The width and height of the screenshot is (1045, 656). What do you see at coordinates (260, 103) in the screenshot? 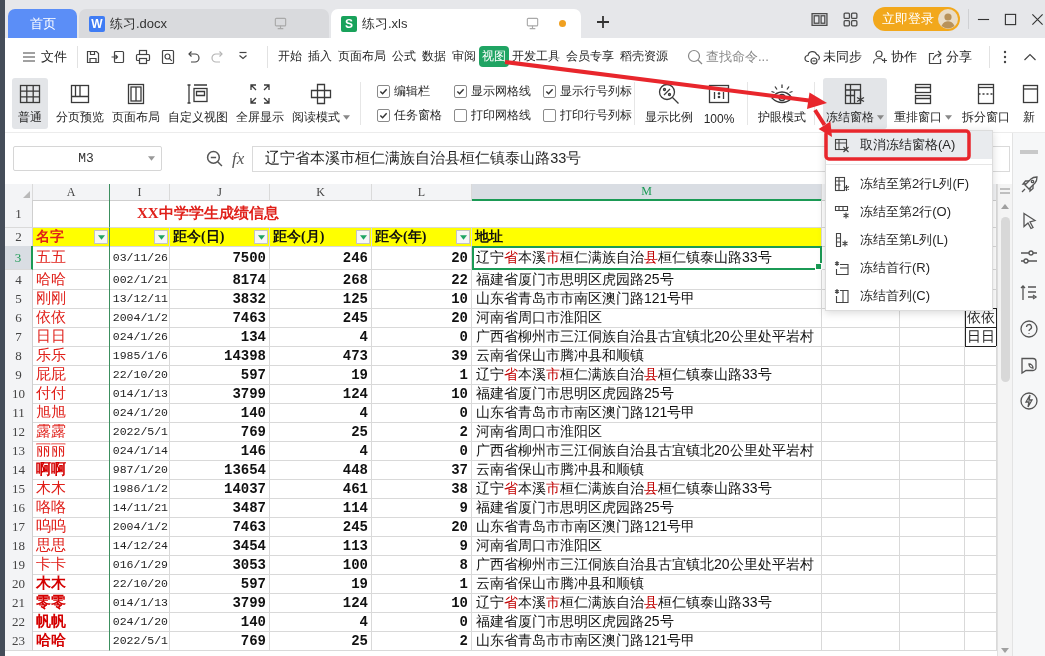
I see `ribbon-button: 全屏显示` at bounding box center [260, 103].